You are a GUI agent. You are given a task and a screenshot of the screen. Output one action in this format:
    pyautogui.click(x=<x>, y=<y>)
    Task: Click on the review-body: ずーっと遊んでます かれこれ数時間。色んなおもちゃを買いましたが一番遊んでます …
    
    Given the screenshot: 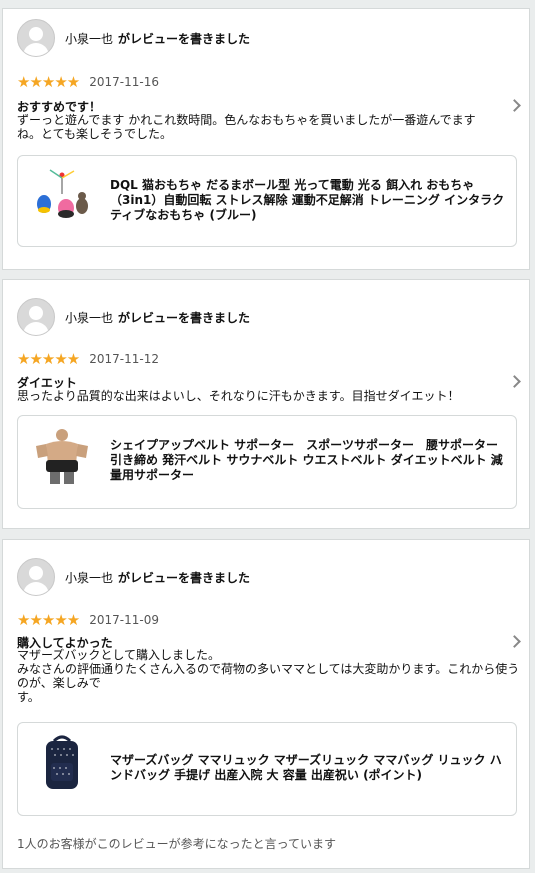 What is the action you would take?
    pyautogui.click(x=269, y=127)
    